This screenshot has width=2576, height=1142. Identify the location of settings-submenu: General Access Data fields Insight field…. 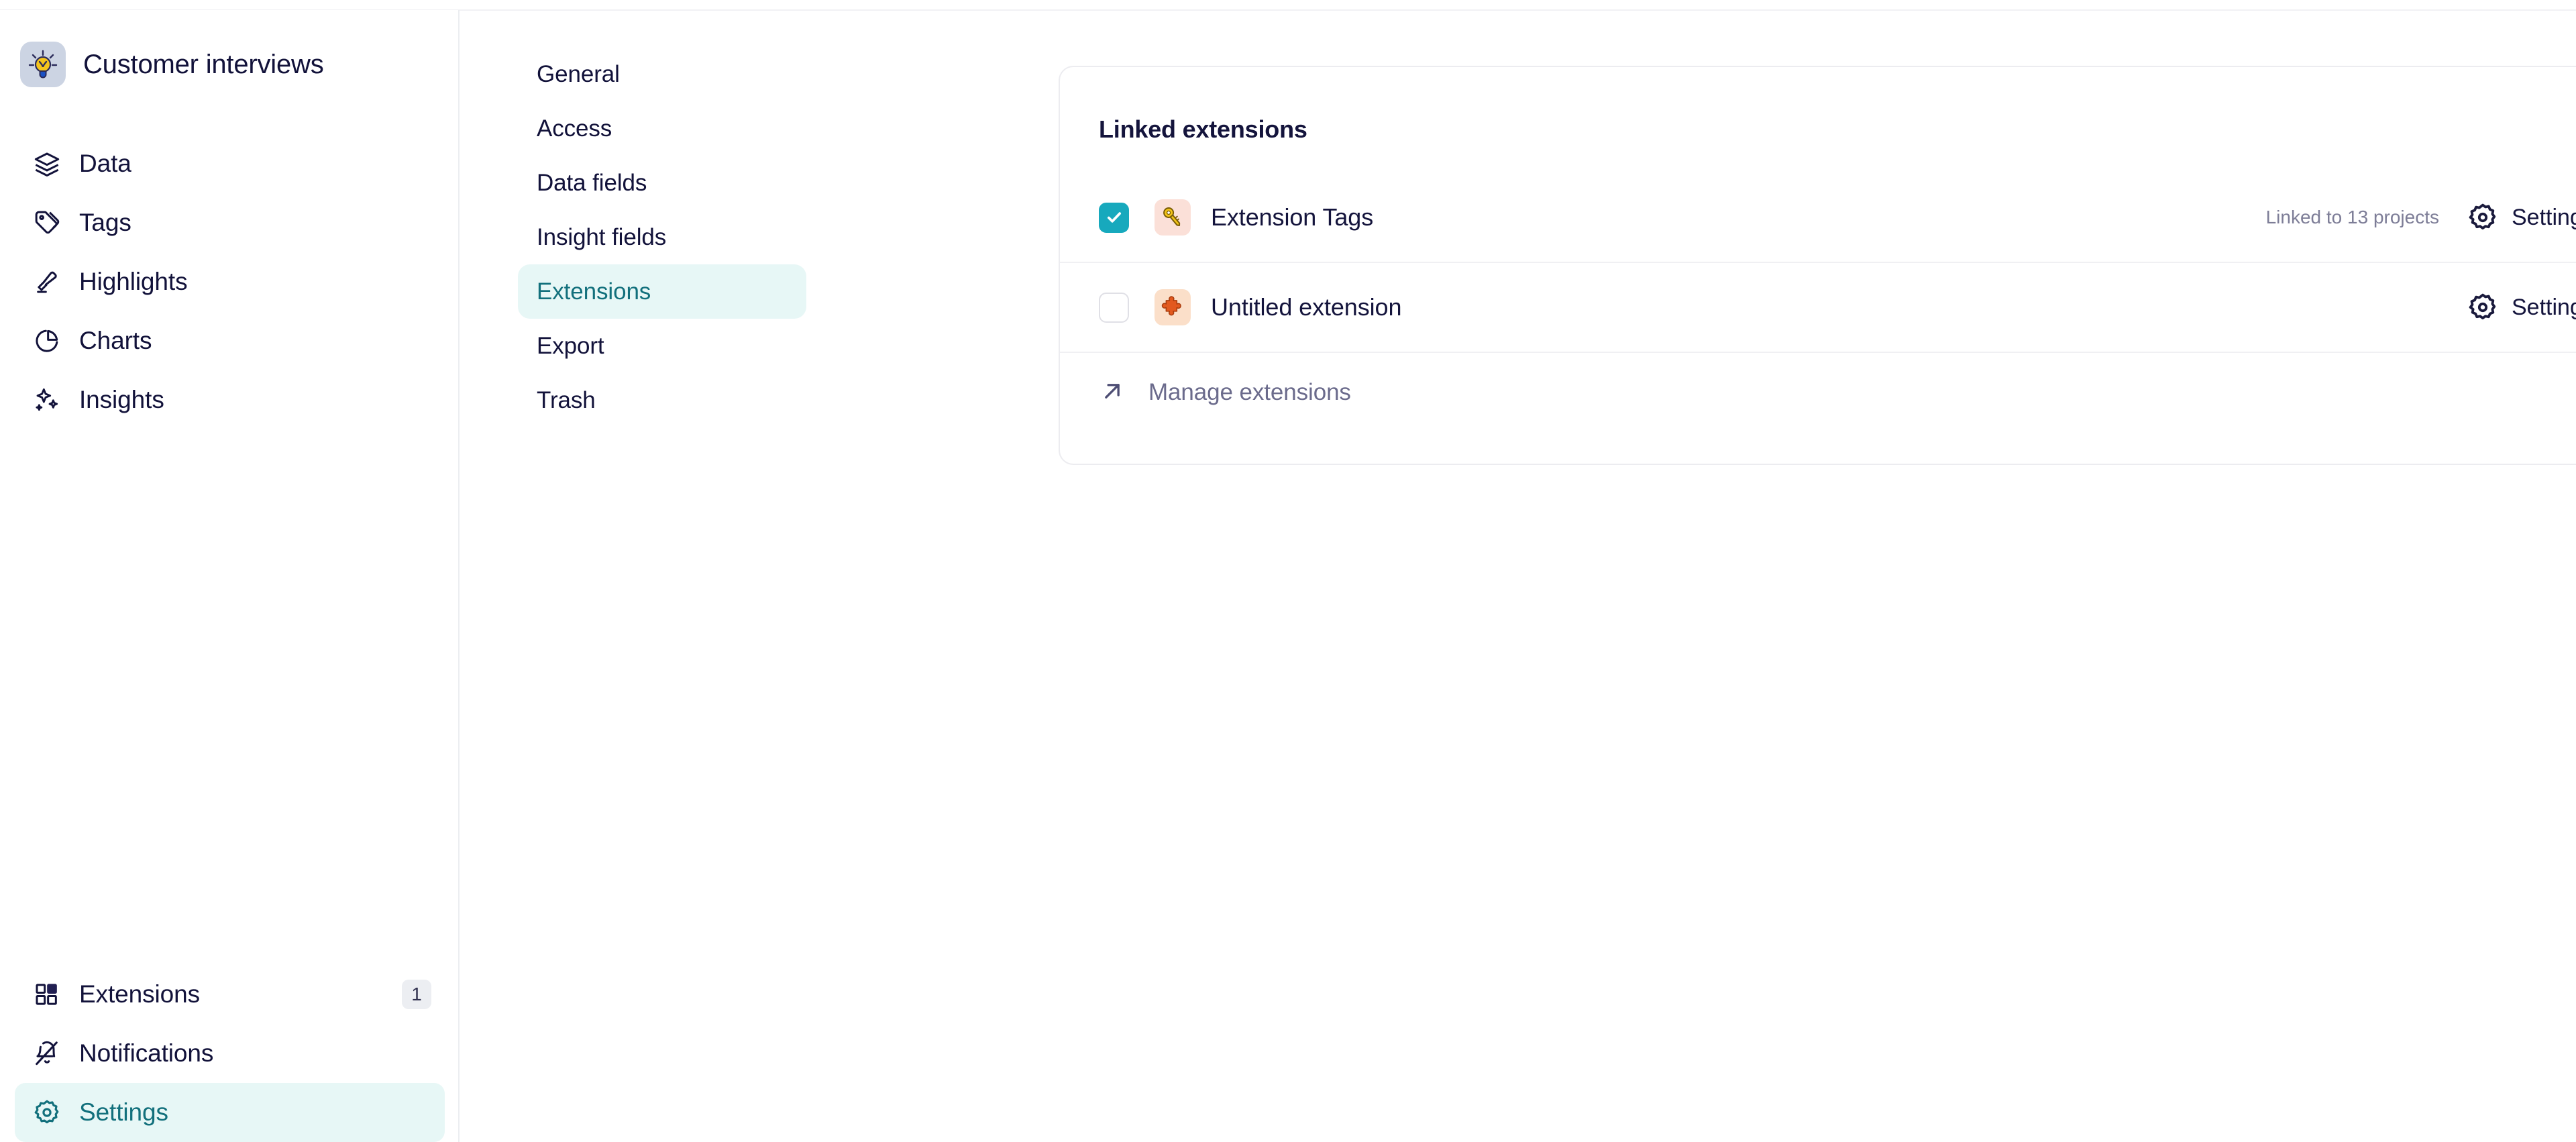
(662, 237).